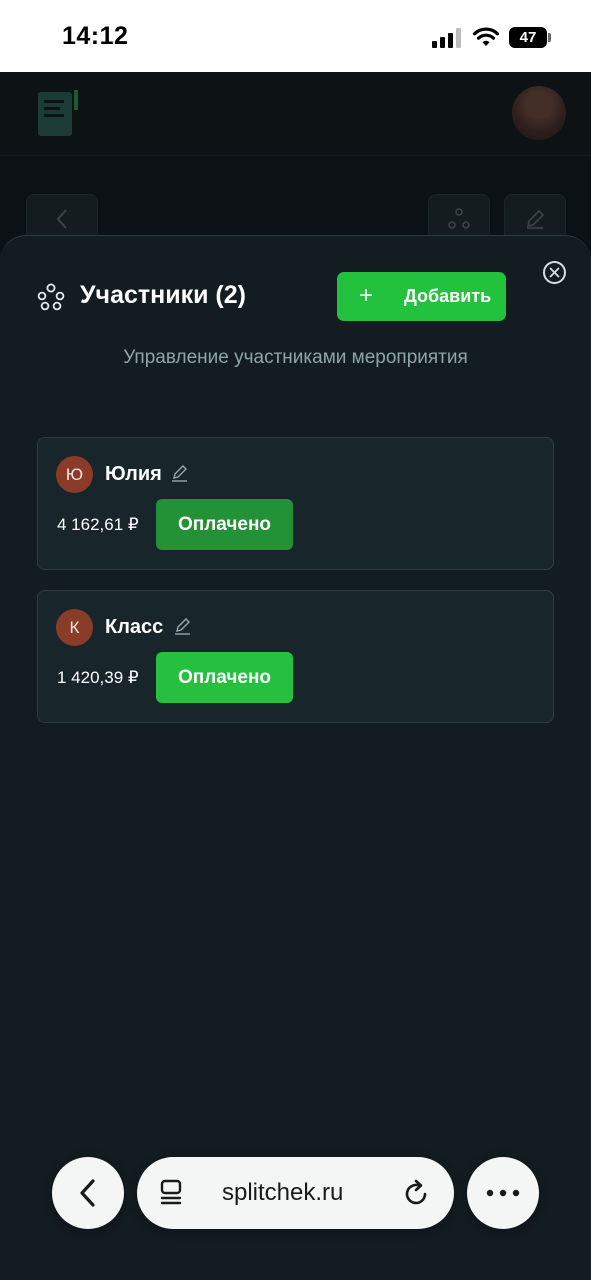 The width and height of the screenshot is (591, 1280). I want to click on participant-amount: 1 420,39 ₽, so click(98, 677).